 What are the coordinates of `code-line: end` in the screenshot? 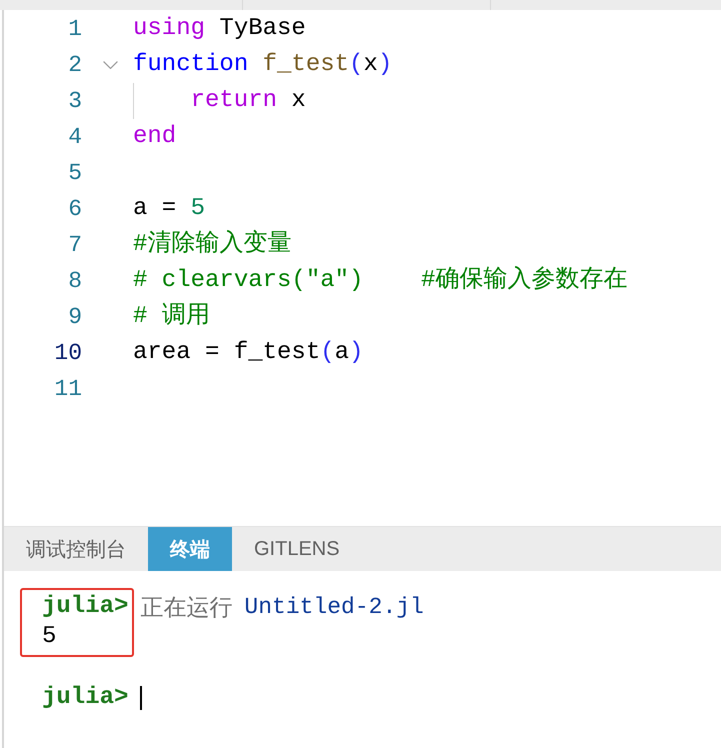 It's located at (154, 137).